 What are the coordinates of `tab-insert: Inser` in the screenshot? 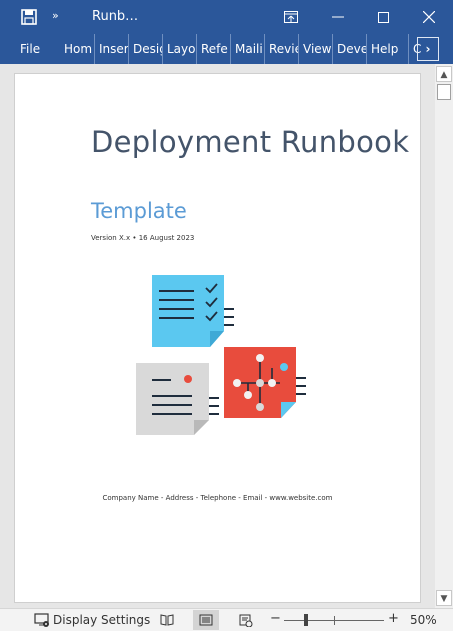 It's located at (112, 49).